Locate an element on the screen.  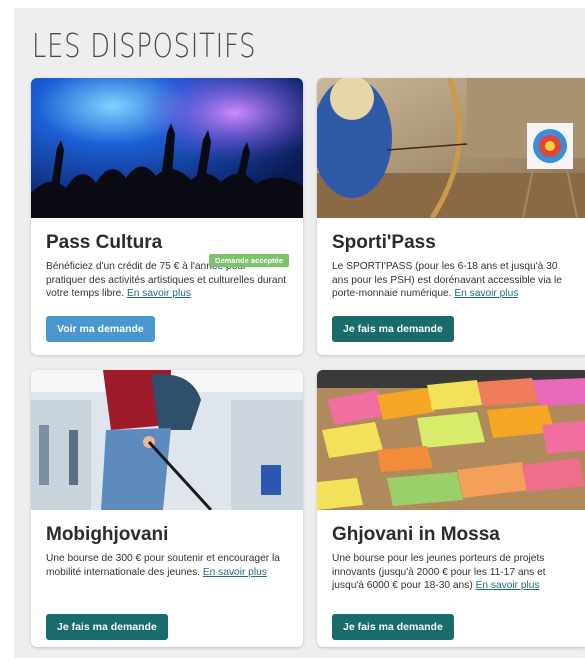
card-image-archery is located at coordinates (451, 148).